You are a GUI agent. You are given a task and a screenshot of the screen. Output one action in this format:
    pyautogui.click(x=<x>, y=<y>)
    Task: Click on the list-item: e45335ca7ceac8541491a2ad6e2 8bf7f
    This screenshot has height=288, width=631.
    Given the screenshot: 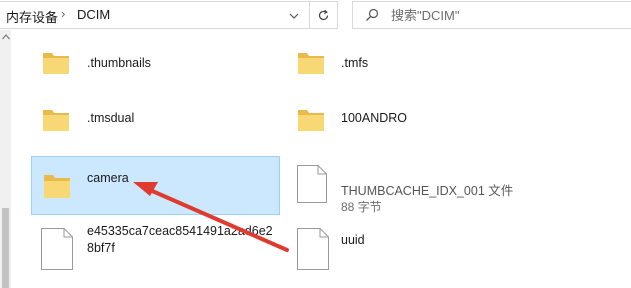 What is the action you would take?
    pyautogui.click(x=156, y=252)
    